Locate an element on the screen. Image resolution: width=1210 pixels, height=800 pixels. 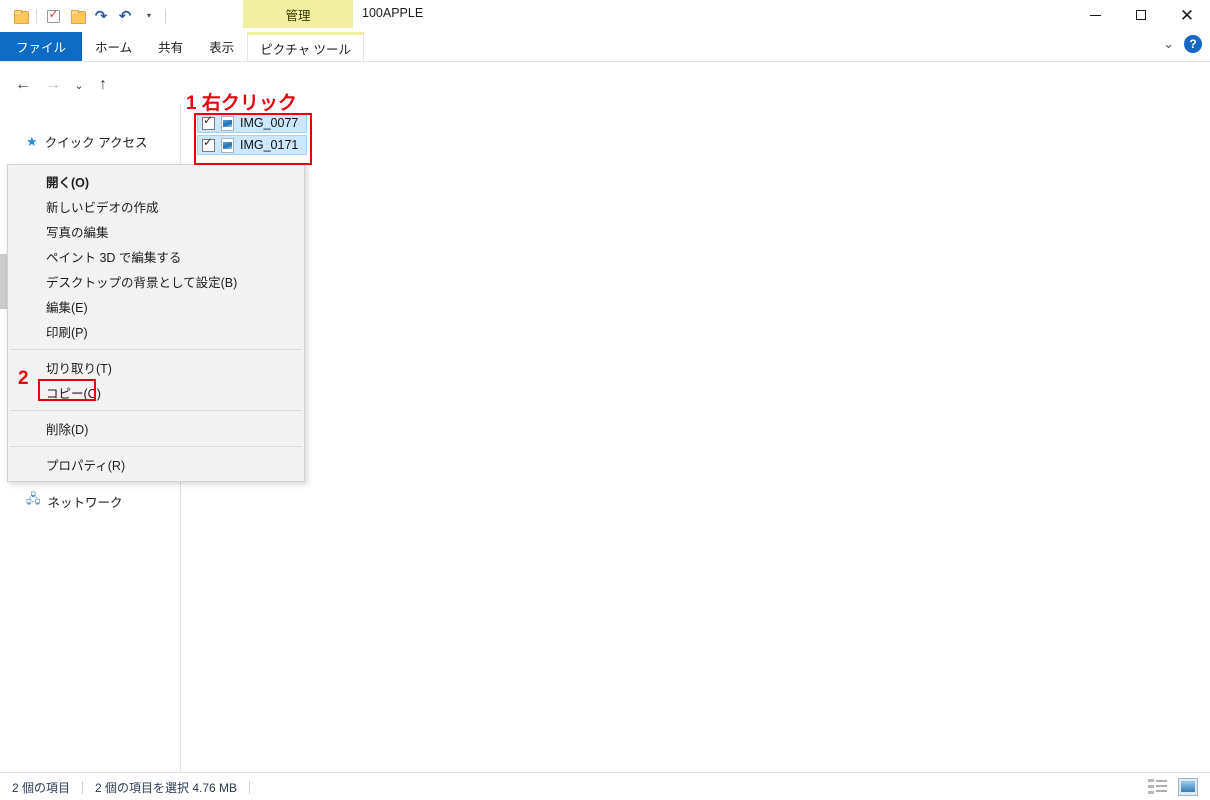
details-view-icon is located at coordinates (1158, 787).